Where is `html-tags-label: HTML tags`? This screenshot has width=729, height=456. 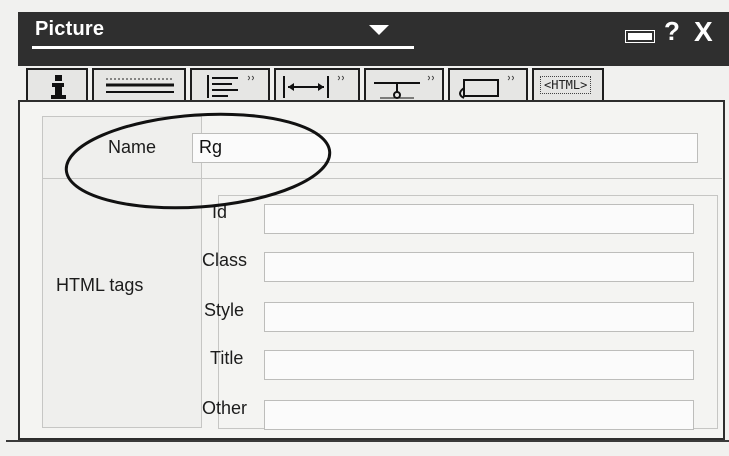 html-tags-label: HTML tags is located at coordinates (100, 285).